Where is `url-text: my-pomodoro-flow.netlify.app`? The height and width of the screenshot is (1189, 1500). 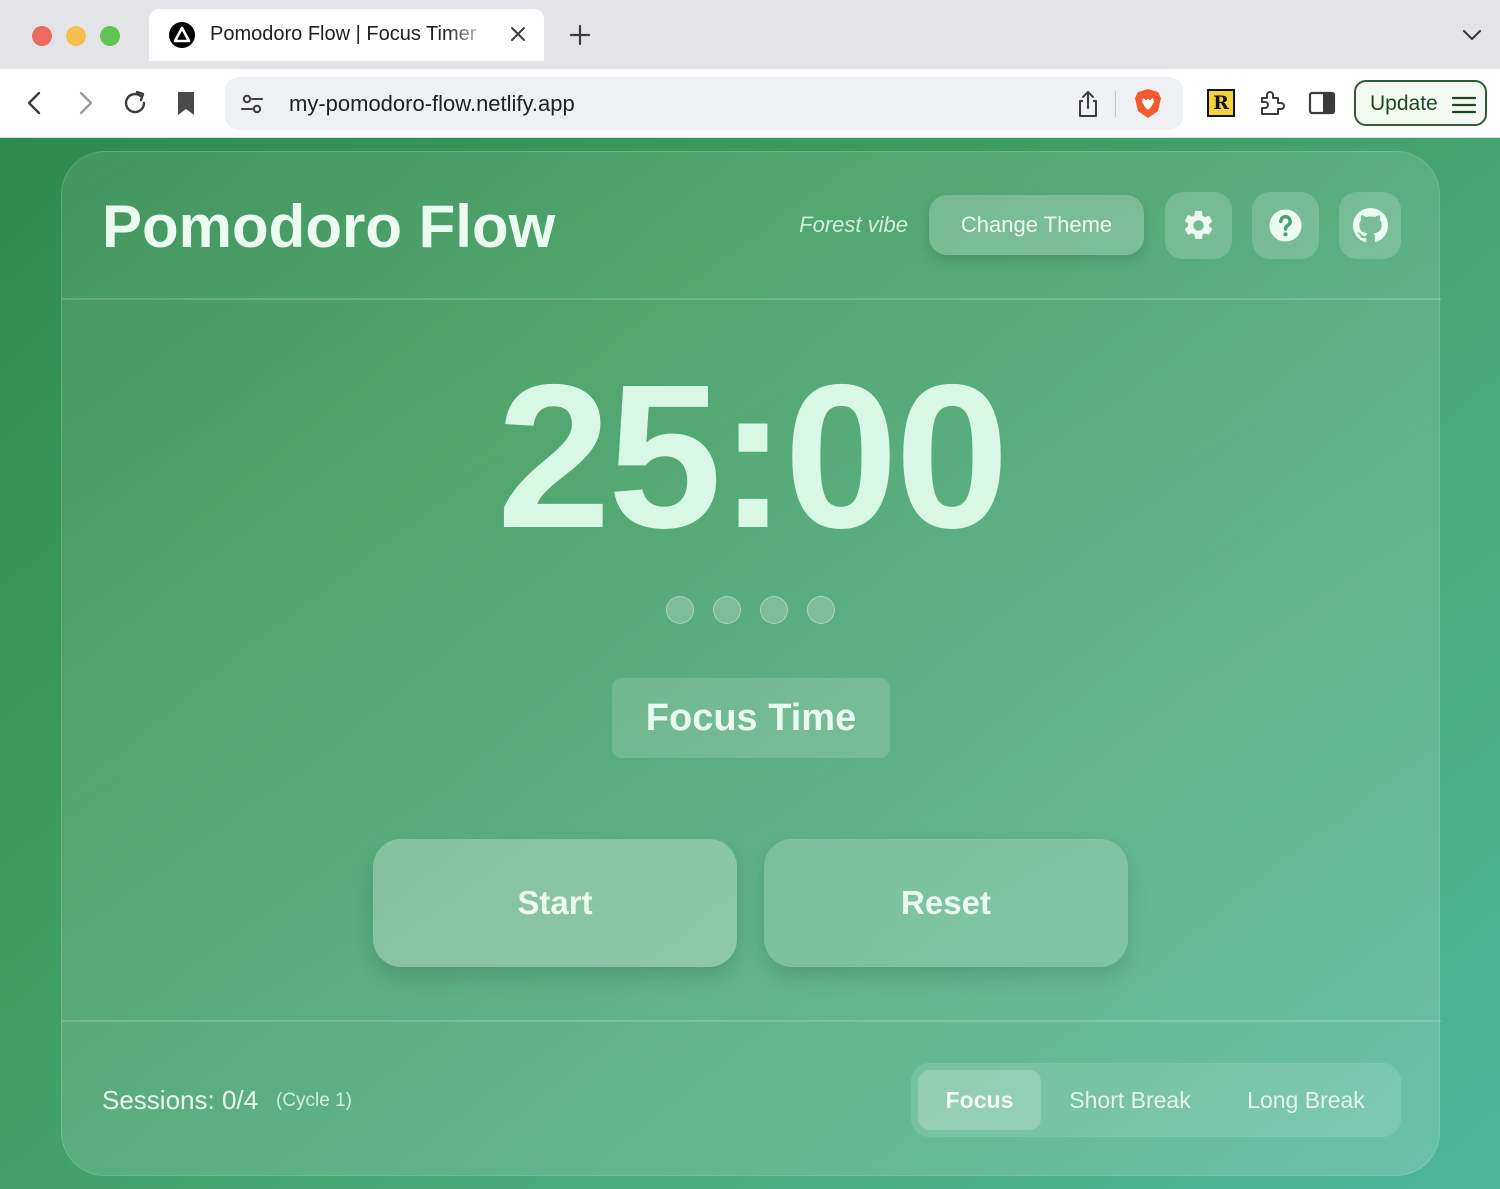 url-text: my-pomodoro-flow.netlify.app is located at coordinates (432, 104).